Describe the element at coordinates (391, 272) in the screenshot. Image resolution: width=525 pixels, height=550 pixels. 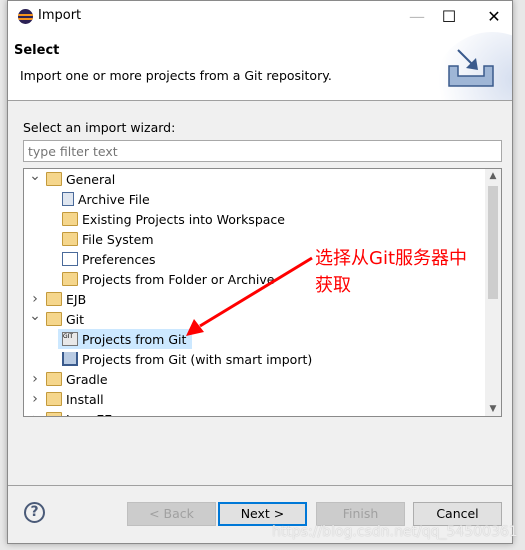
I see `annotation-text: 选择从Git服务器中 获取` at that location.